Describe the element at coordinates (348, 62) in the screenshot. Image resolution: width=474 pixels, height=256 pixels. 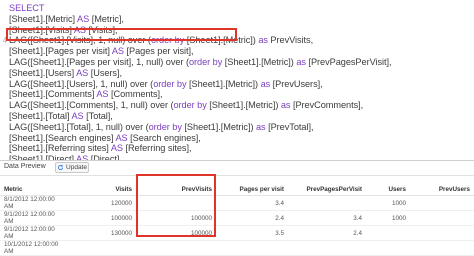
I see `sql-text: [PrevPagesPerVisit],` at that location.